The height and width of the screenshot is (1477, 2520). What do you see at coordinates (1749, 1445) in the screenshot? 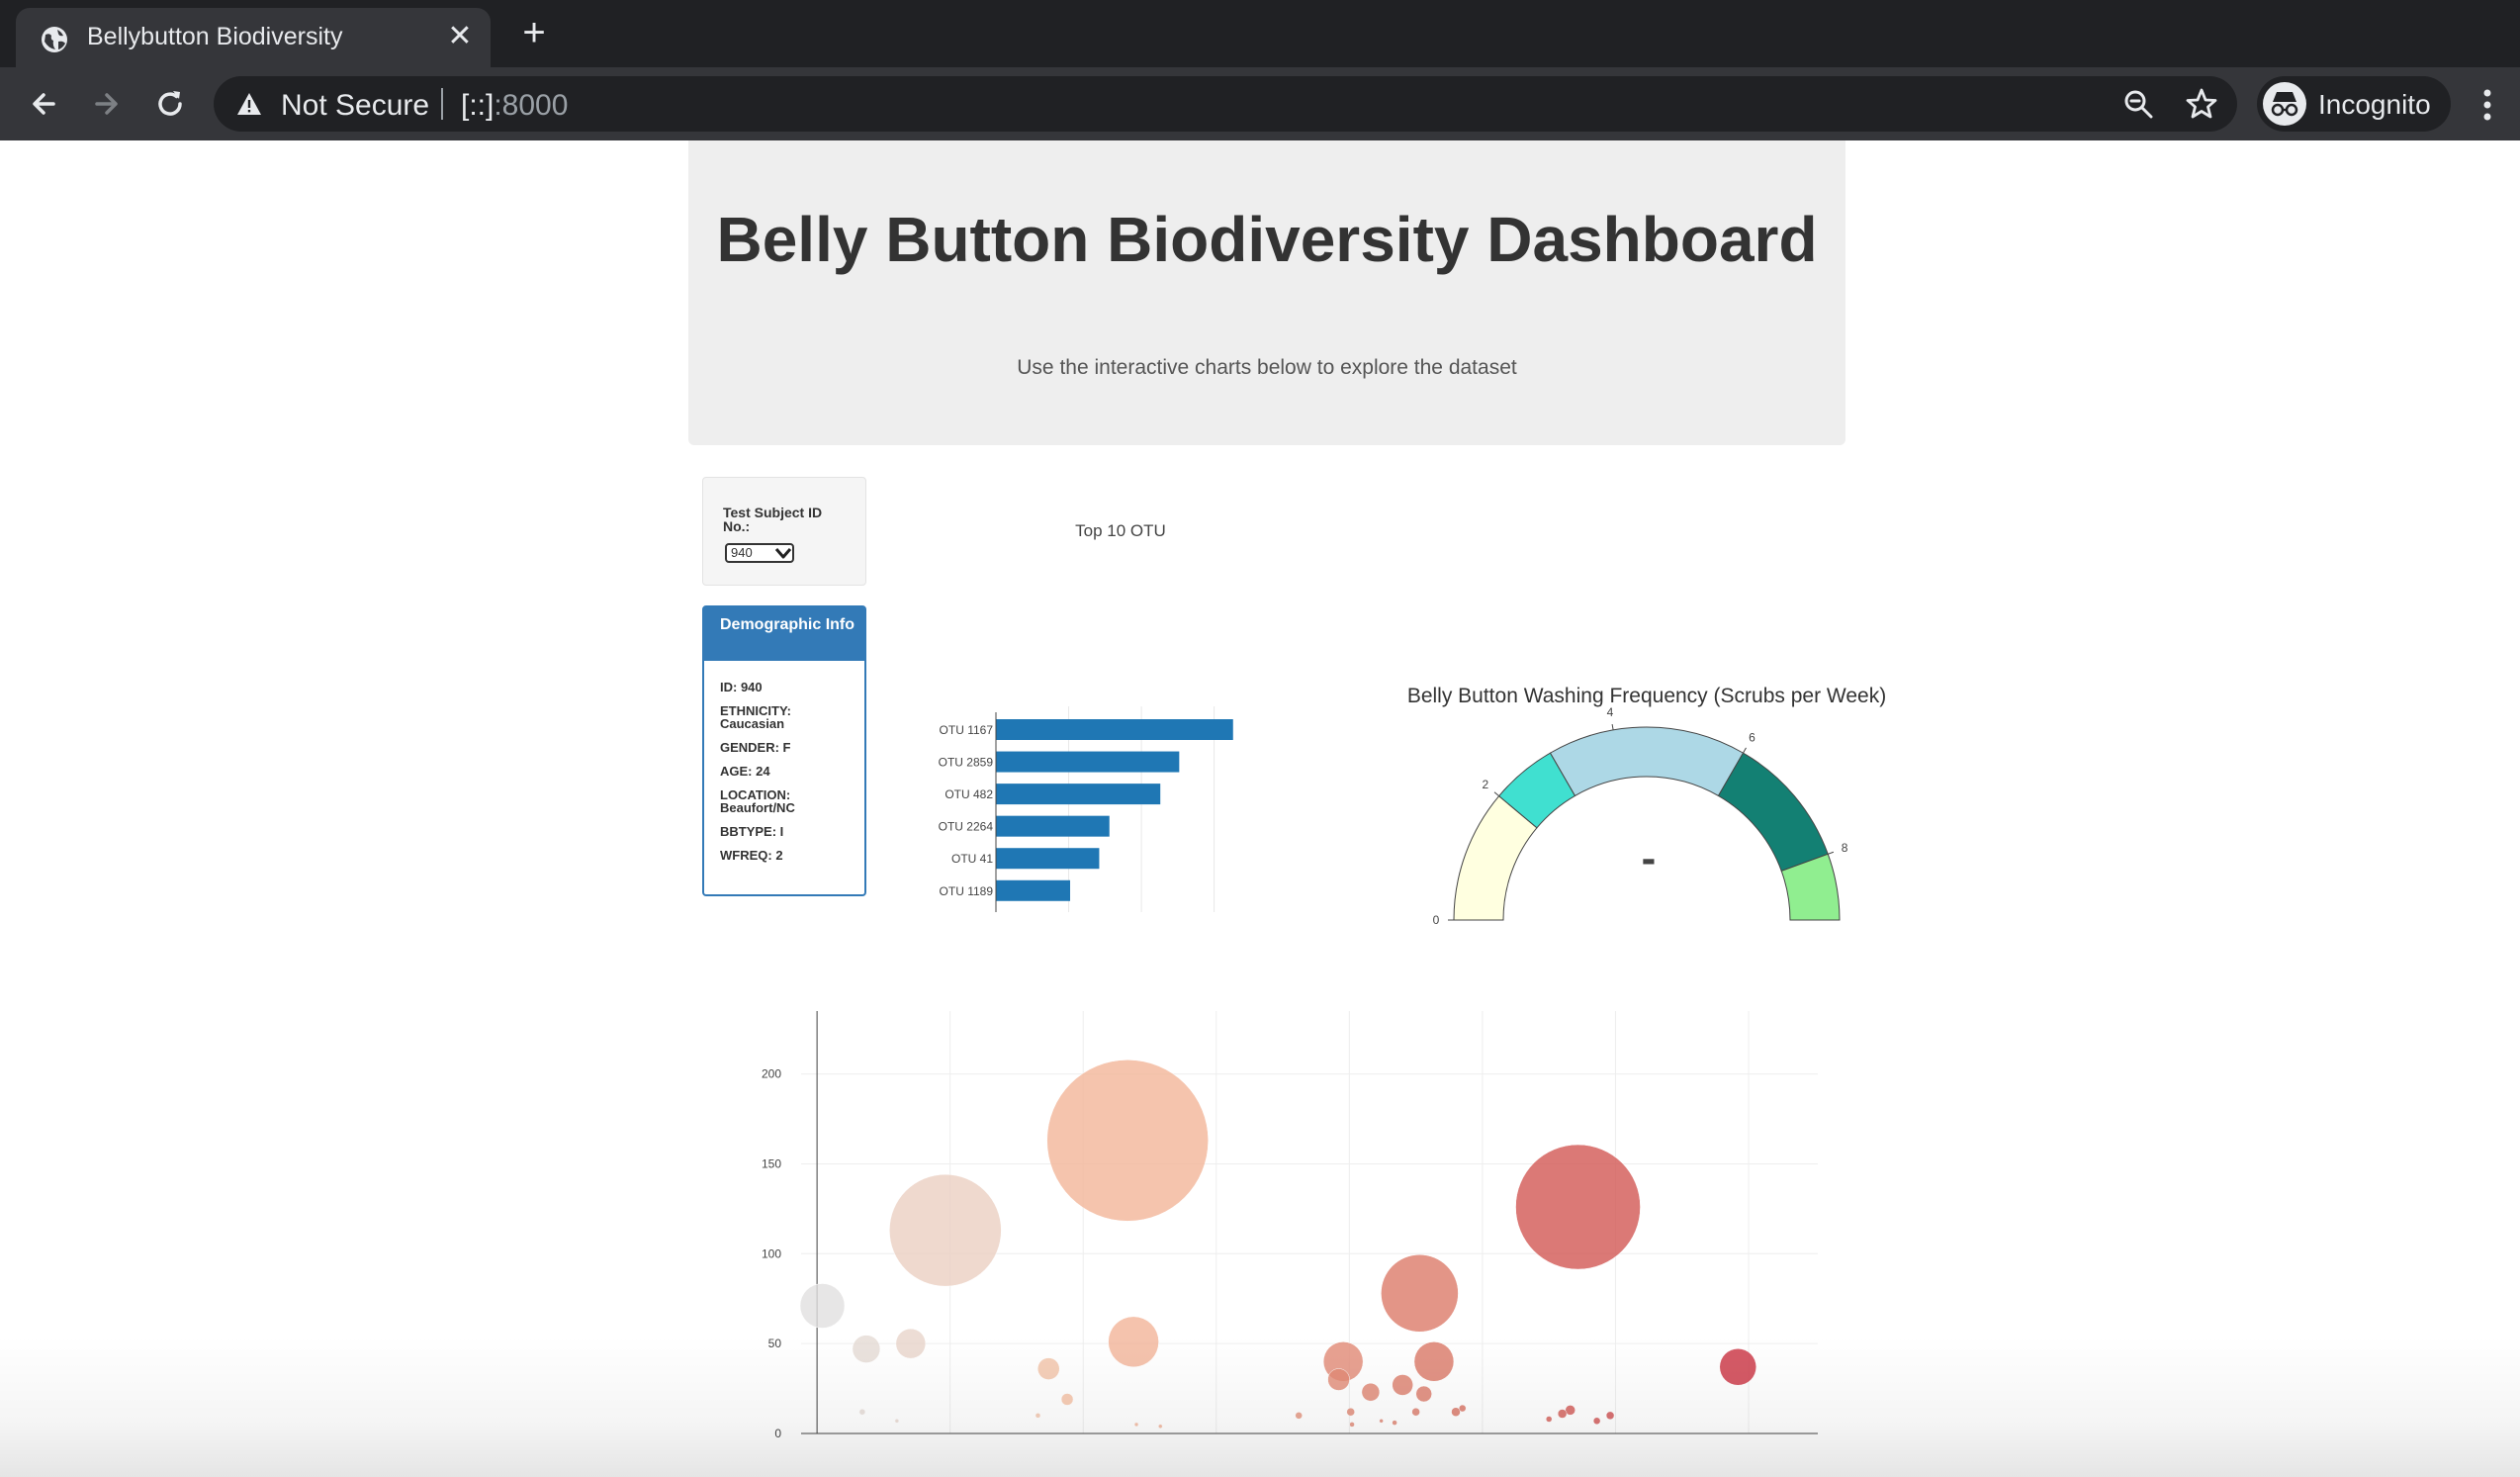
I see `bubble-chart-x-tick-label: 3500` at bounding box center [1749, 1445].